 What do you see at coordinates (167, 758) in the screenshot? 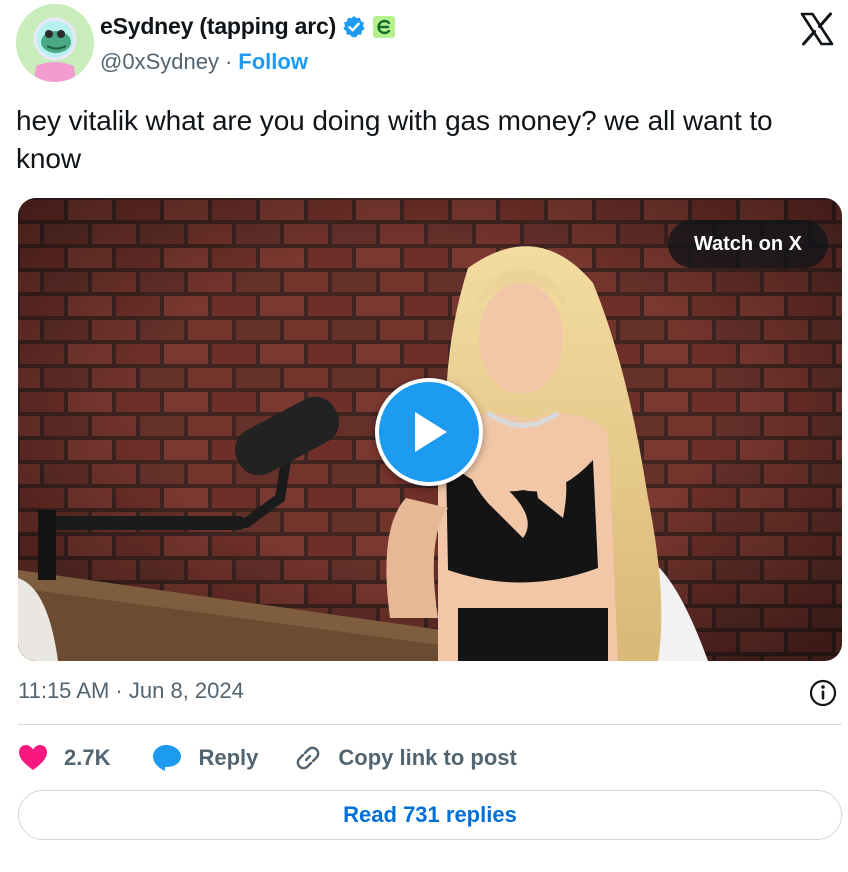
I see `speech-bubble-icon` at bounding box center [167, 758].